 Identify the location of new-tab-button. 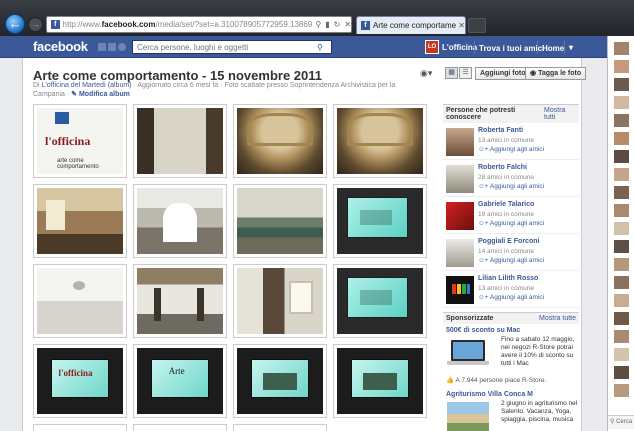
(477, 25).